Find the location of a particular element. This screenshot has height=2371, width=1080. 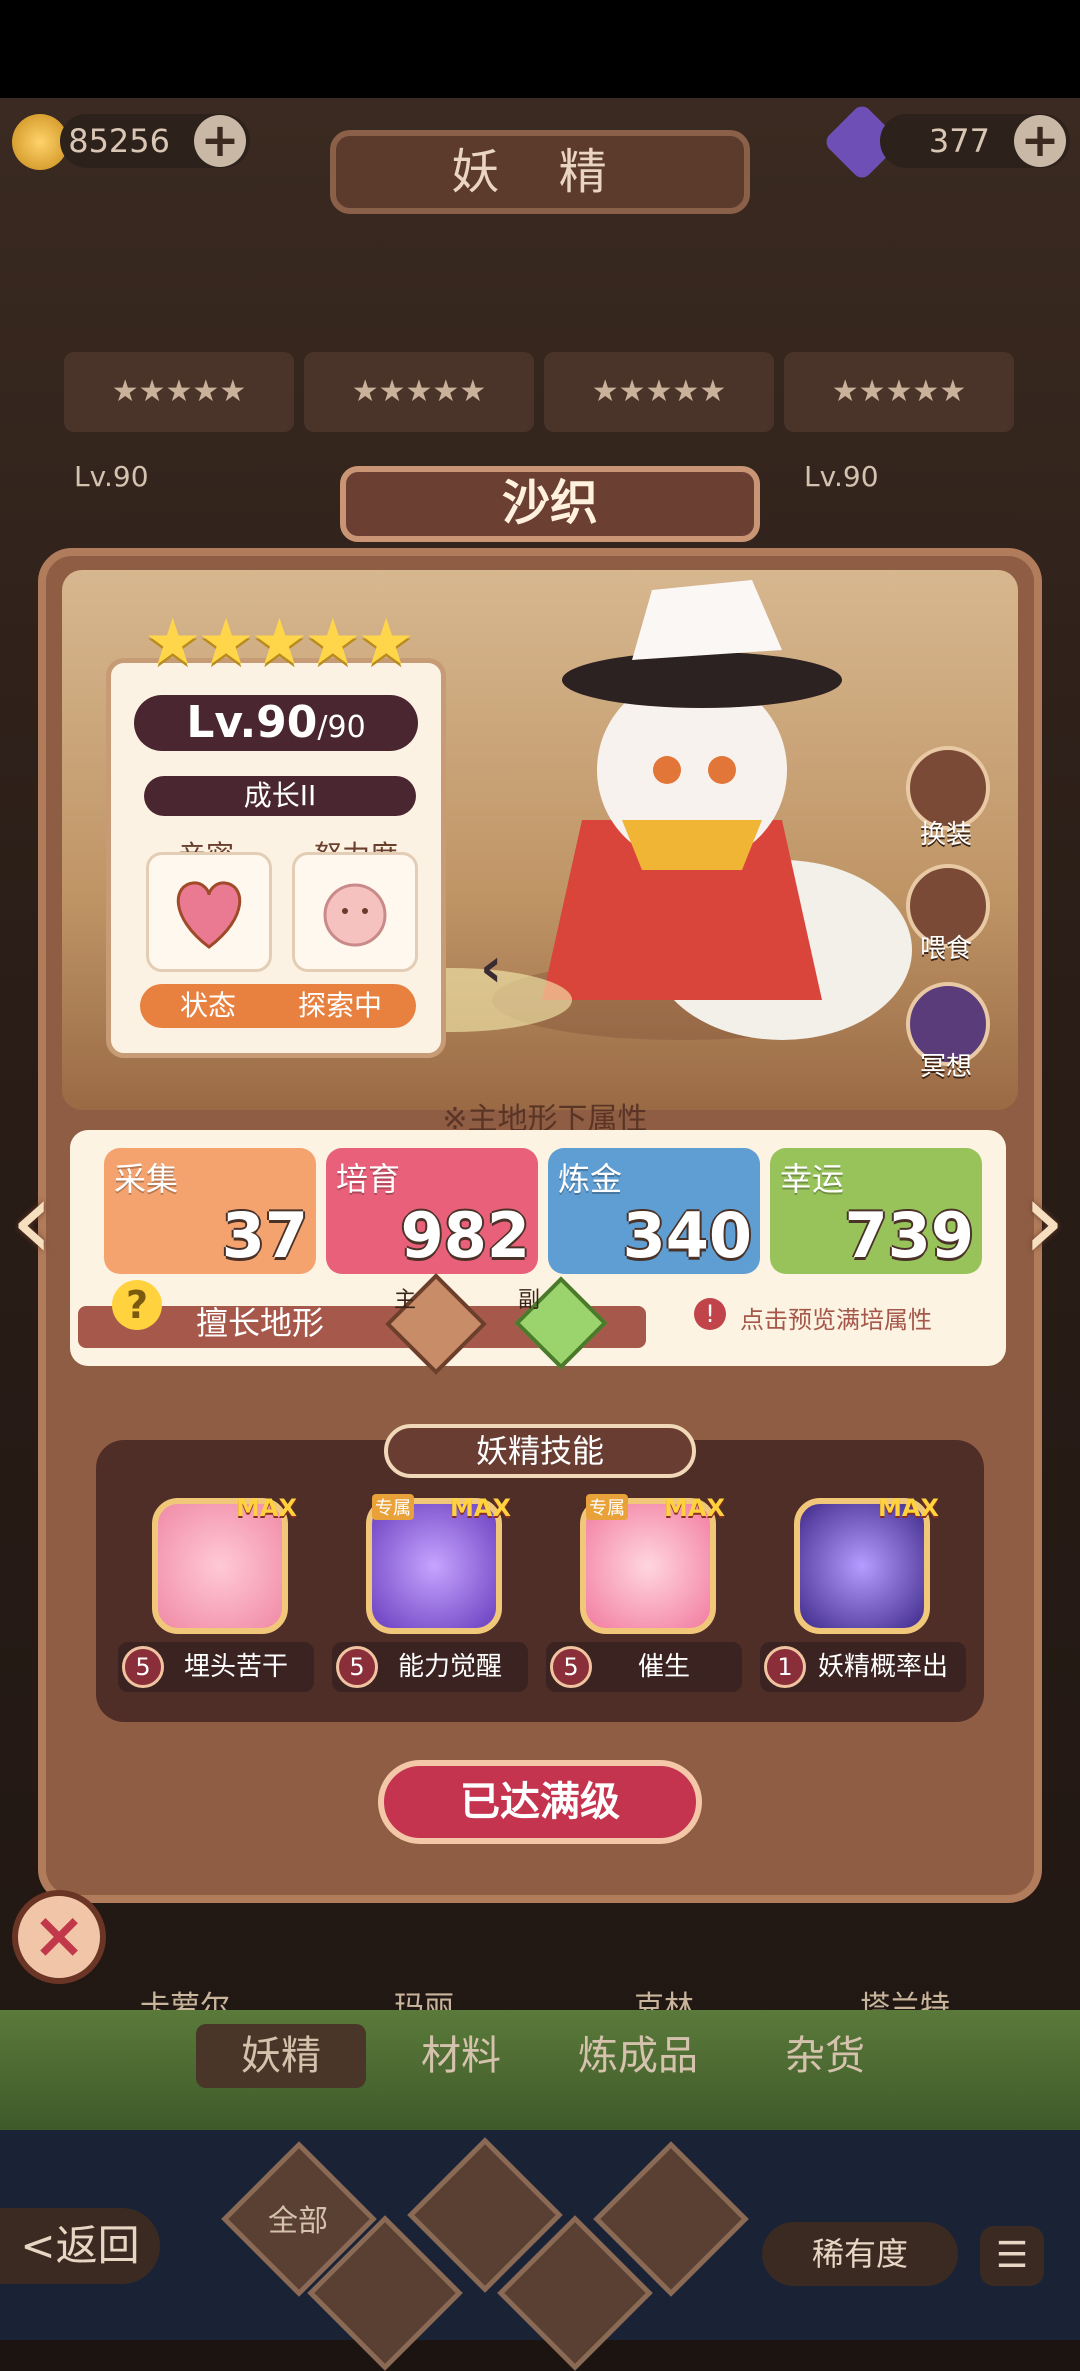

skill-4-level: 1 is located at coordinates (785, 1667).